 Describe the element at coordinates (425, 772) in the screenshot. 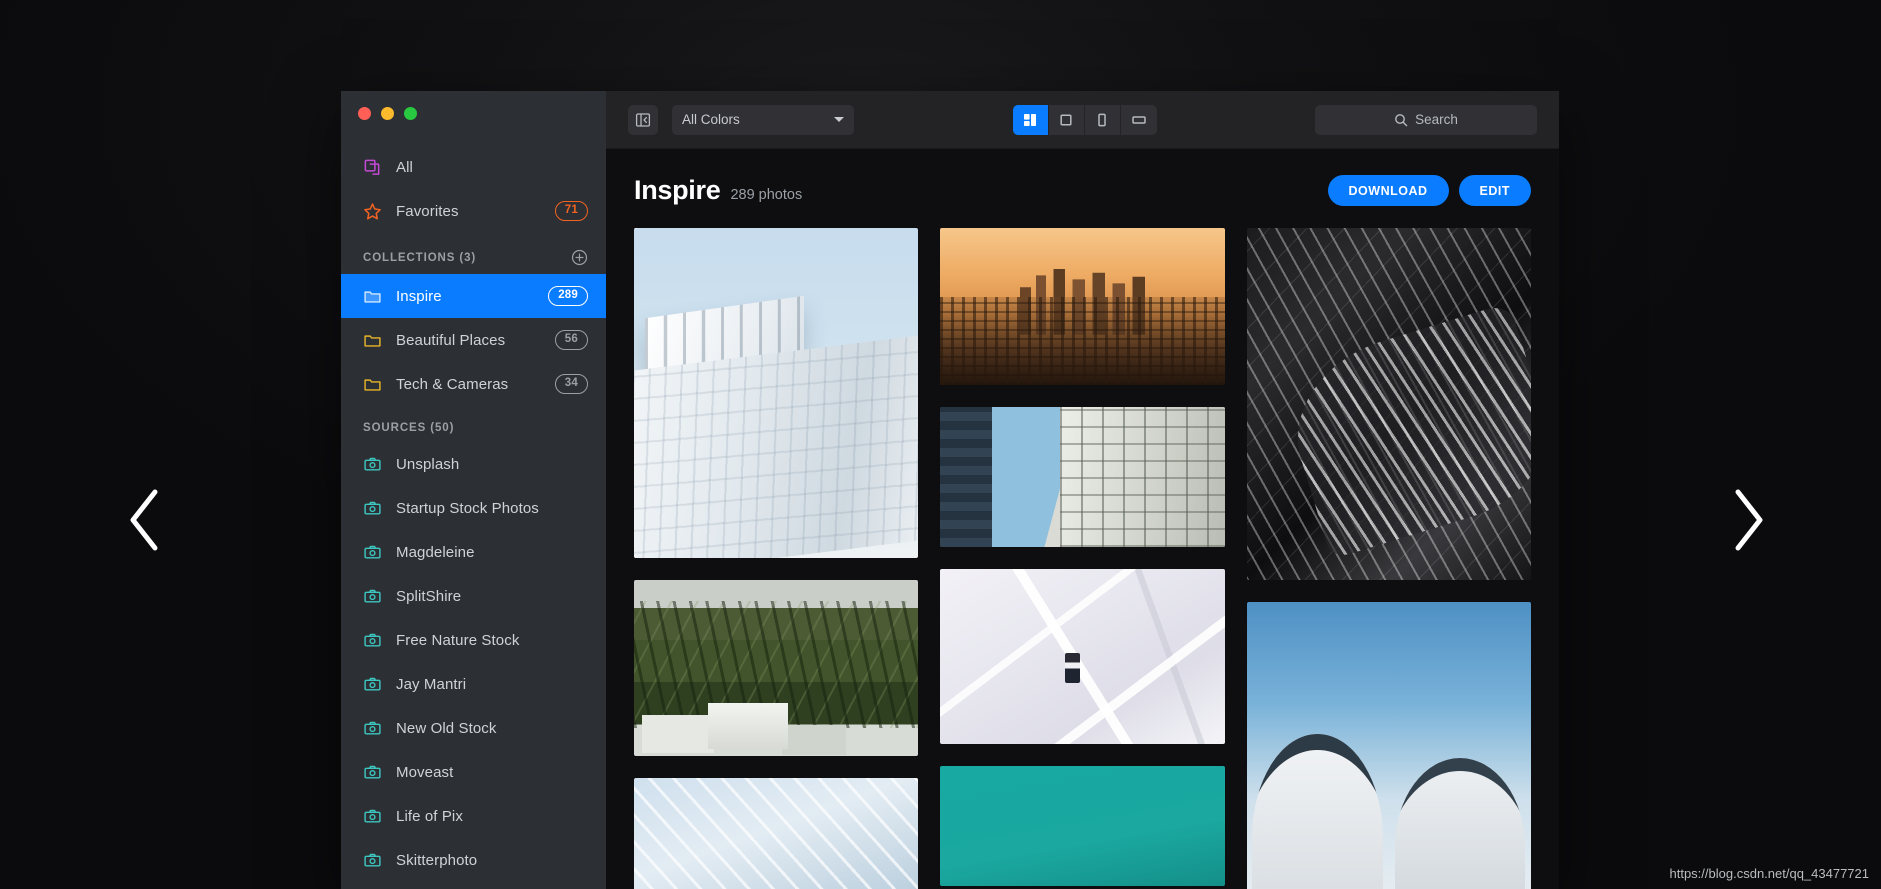

I see `sidebar-item-label: Moveast` at that location.